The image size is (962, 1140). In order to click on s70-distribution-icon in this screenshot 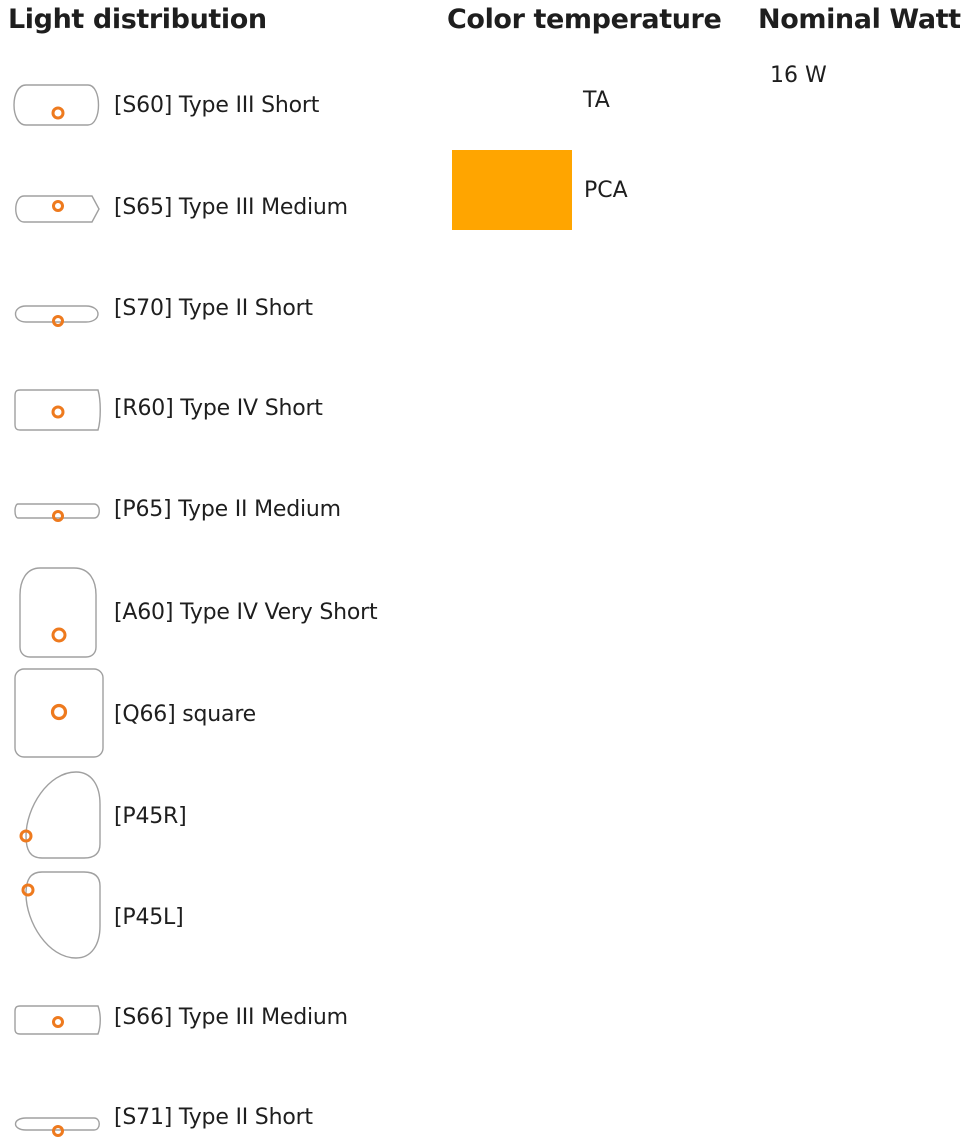, I will do `click(57, 314)`.